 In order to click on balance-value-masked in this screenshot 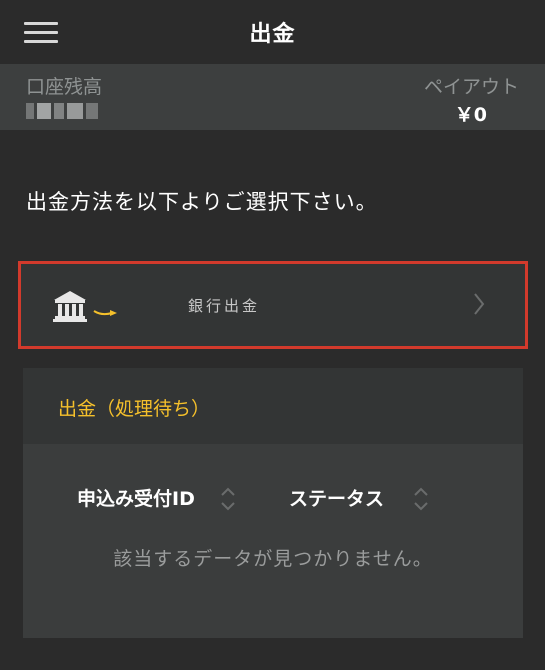, I will do `click(66, 111)`.